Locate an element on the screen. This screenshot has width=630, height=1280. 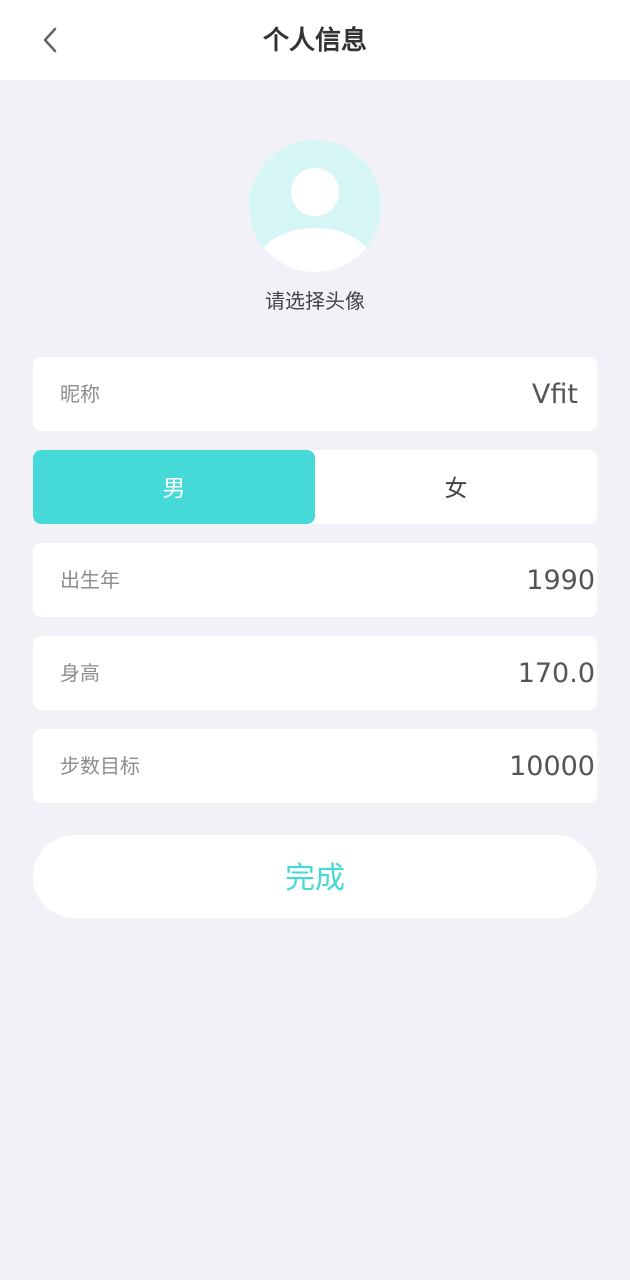
step-goal-row: 步数目标 10000 is located at coordinates (315, 766).